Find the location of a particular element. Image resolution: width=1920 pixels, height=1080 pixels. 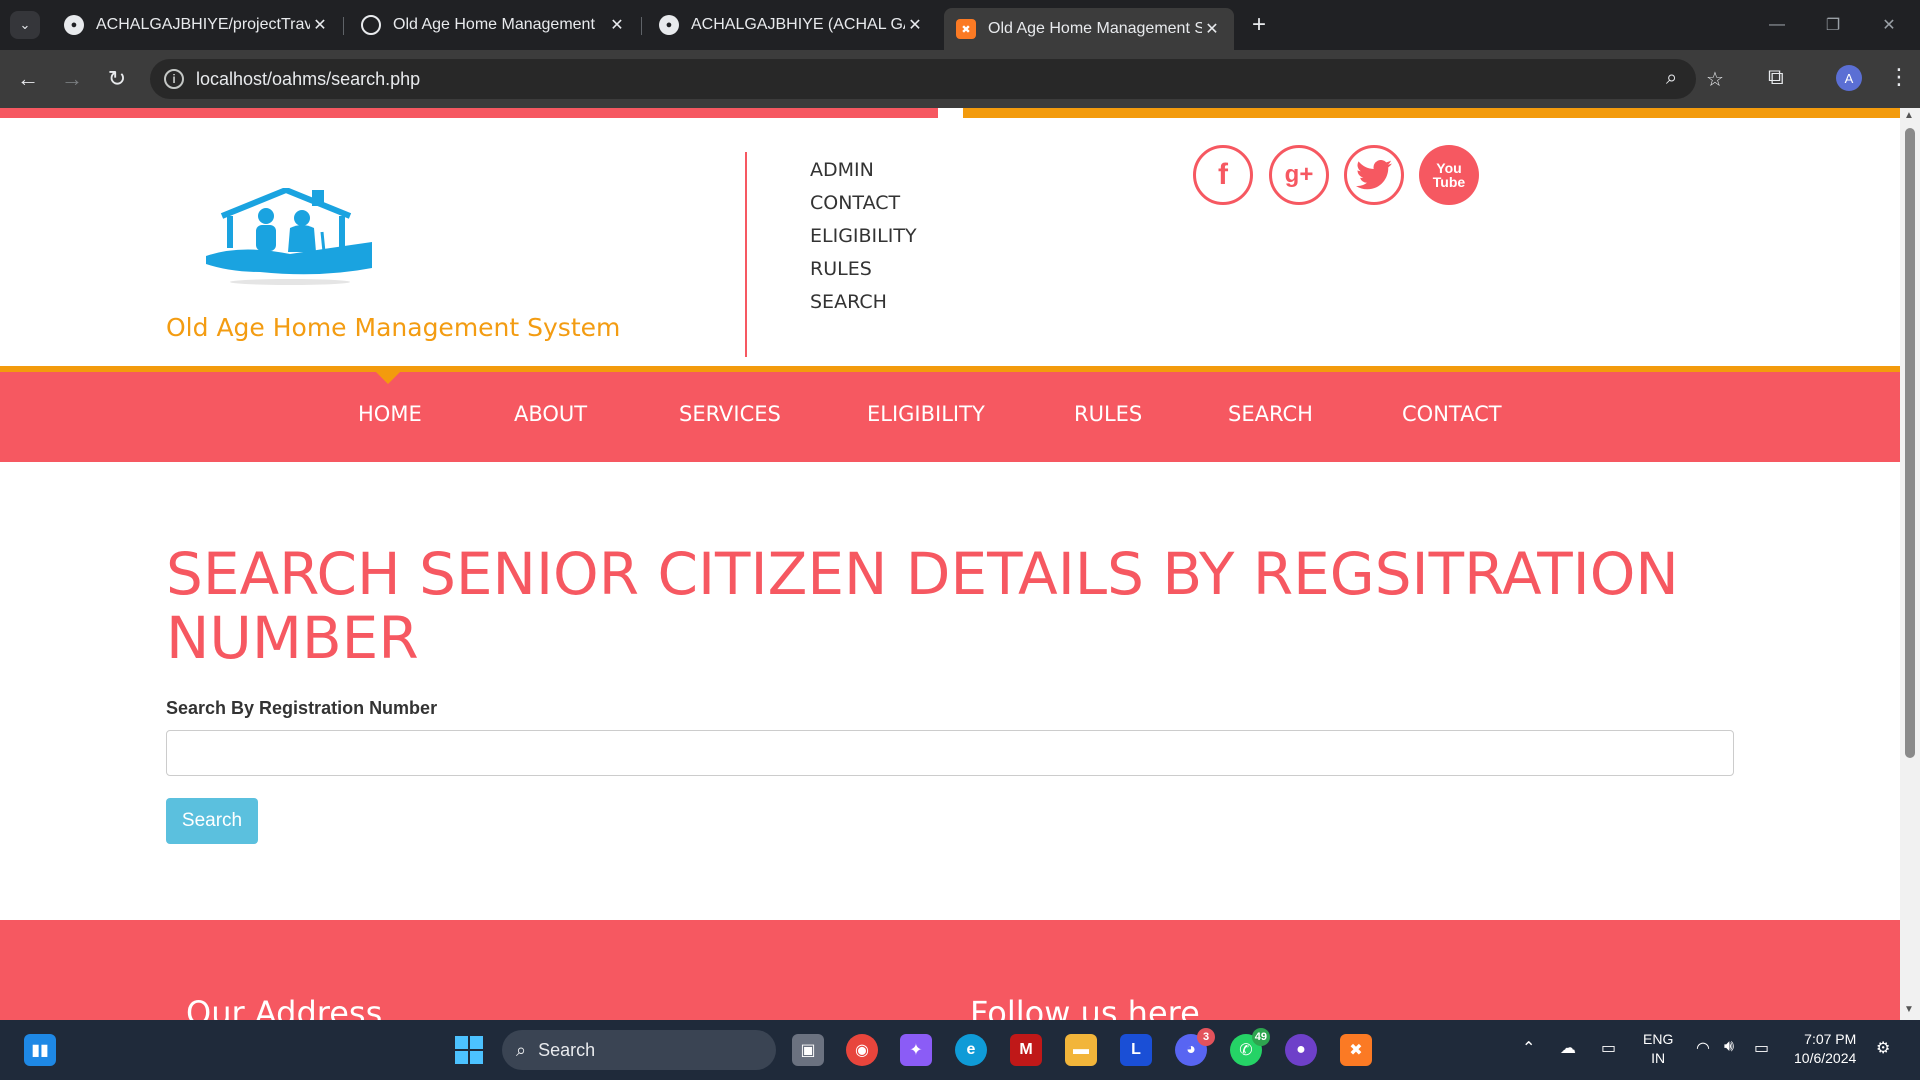

edge-icon: e is located at coordinates (971, 1050).